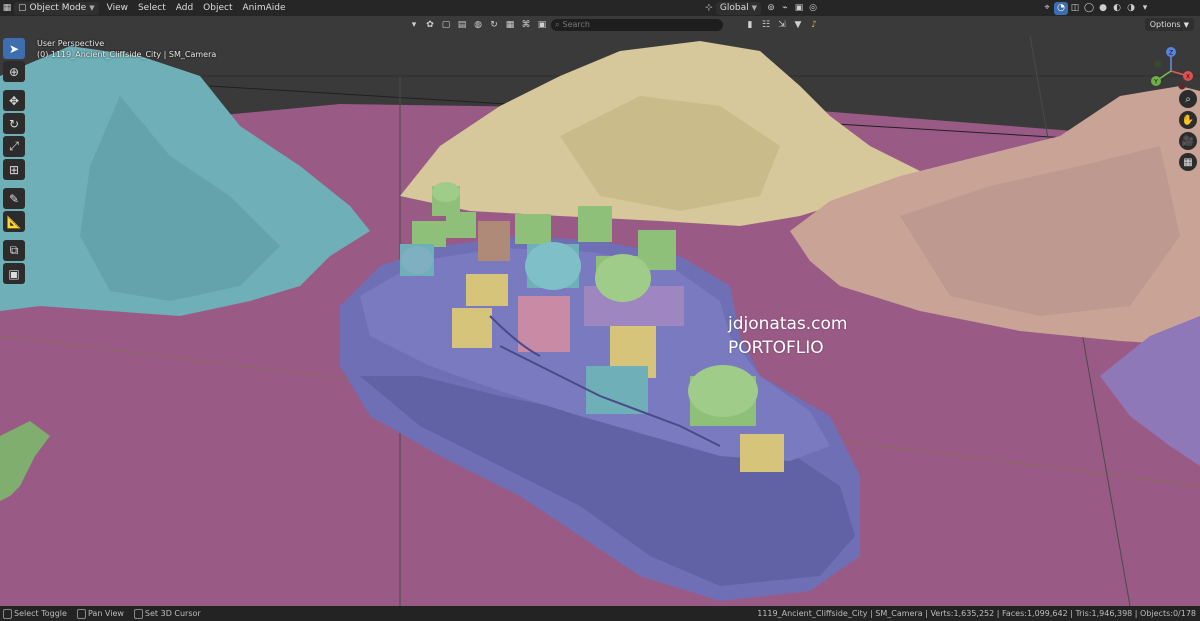  I want to click on cube-icon: ▣, so click(14, 273).